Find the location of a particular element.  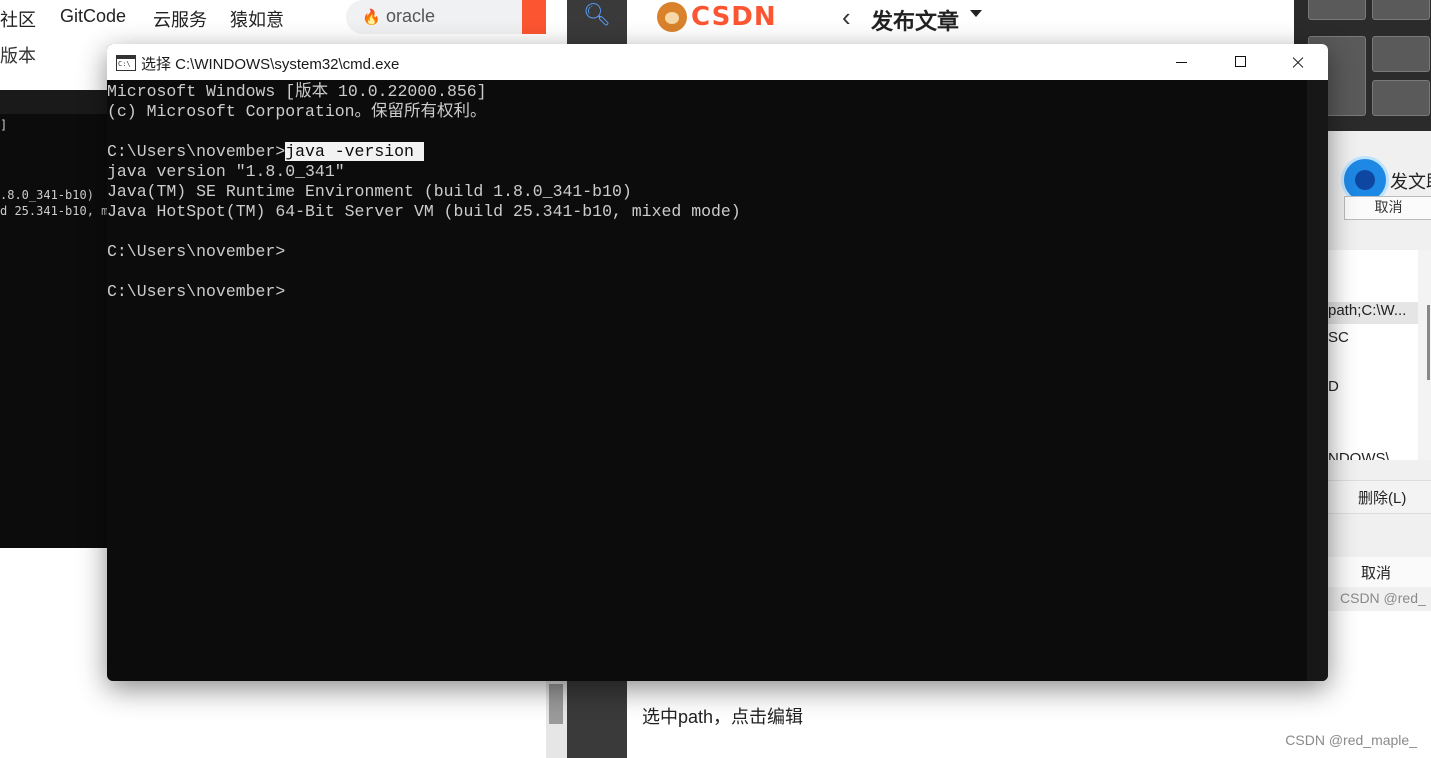

page-scrollbar is located at coordinates (556, 719).